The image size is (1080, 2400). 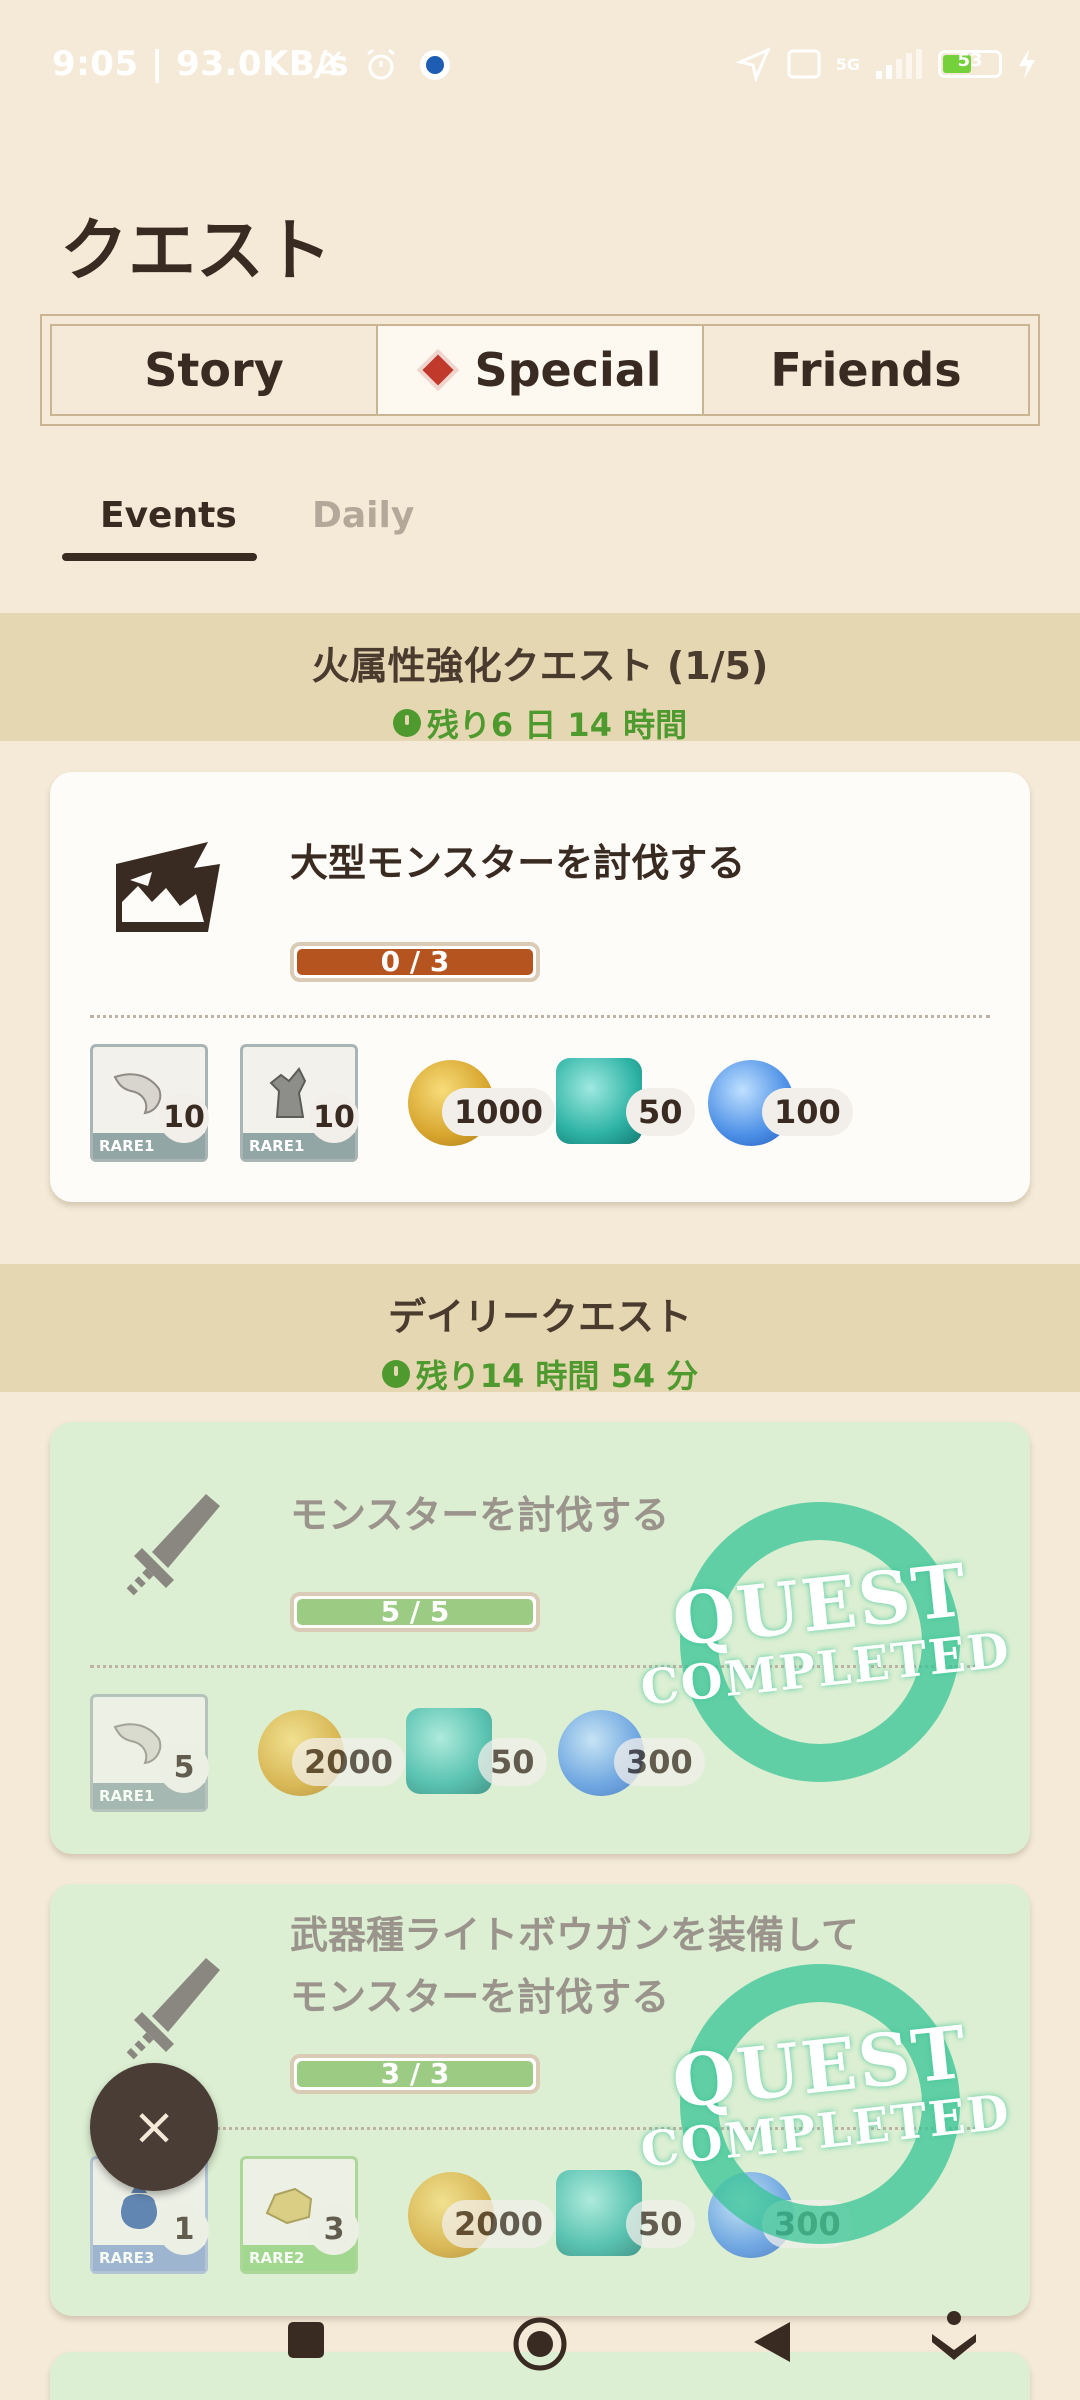 What do you see at coordinates (847, 64) in the screenshot?
I see `network-type: 5G` at bounding box center [847, 64].